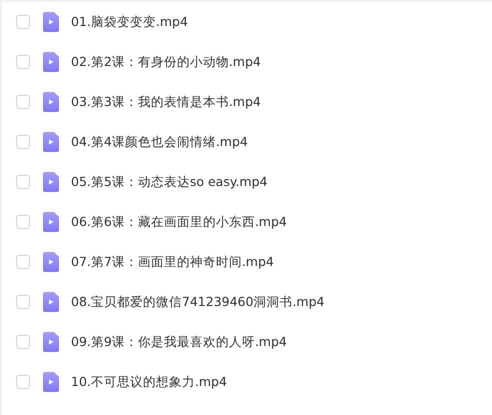  I want to click on file-name: 01.脑袋变变变.mp4, so click(129, 22).